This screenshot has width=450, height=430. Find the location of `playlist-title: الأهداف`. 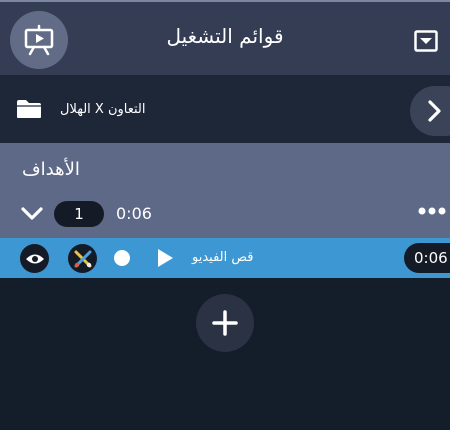

playlist-title: الأهداف is located at coordinates (51, 169).